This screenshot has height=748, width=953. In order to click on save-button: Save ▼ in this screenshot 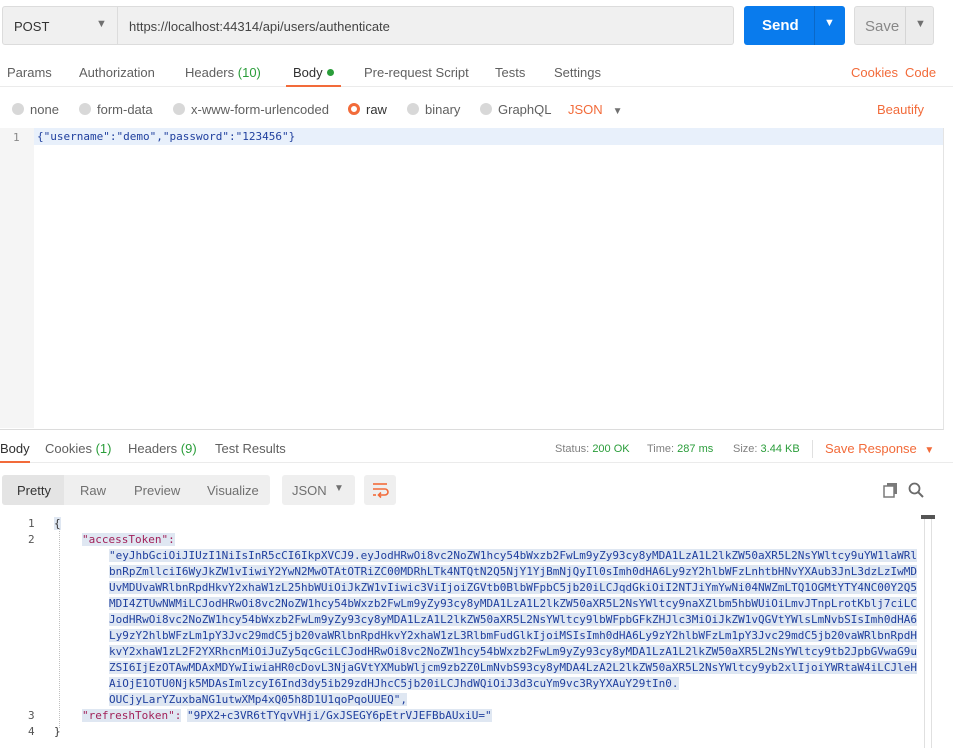, I will do `click(894, 25)`.